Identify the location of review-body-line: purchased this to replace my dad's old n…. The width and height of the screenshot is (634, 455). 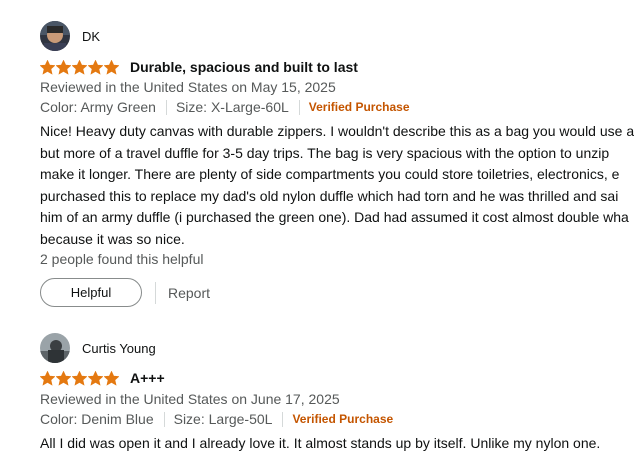
(329, 195).